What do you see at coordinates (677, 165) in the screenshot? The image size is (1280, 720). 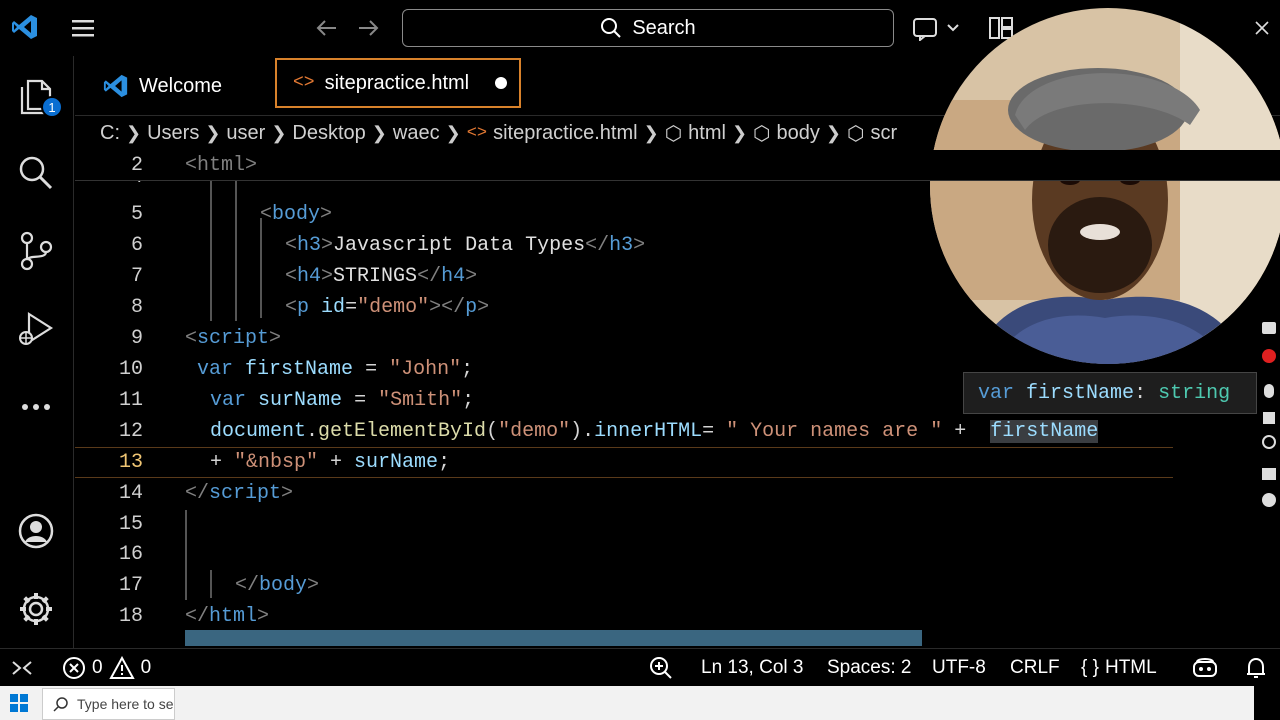 I see `sticky-scroll-line: 2 <html>` at bounding box center [677, 165].